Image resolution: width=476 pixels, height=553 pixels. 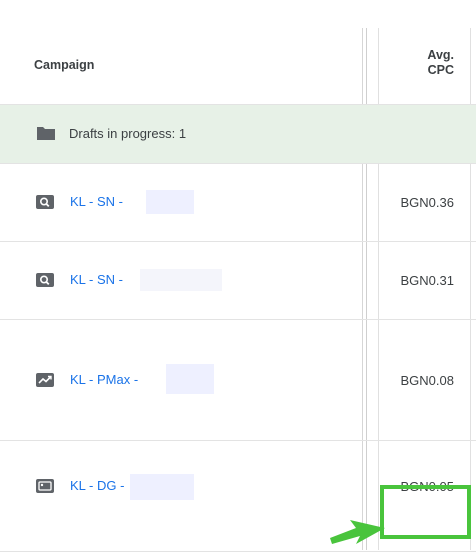 What do you see at coordinates (427, 202) in the screenshot?
I see `avg-cpc-value: BGN0.36` at bounding box center [427, 202].